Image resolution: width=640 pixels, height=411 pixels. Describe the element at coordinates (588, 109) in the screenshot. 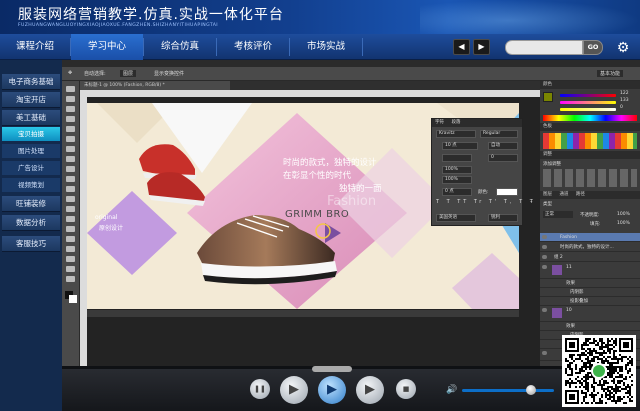

I see `blue-slider` at that location.